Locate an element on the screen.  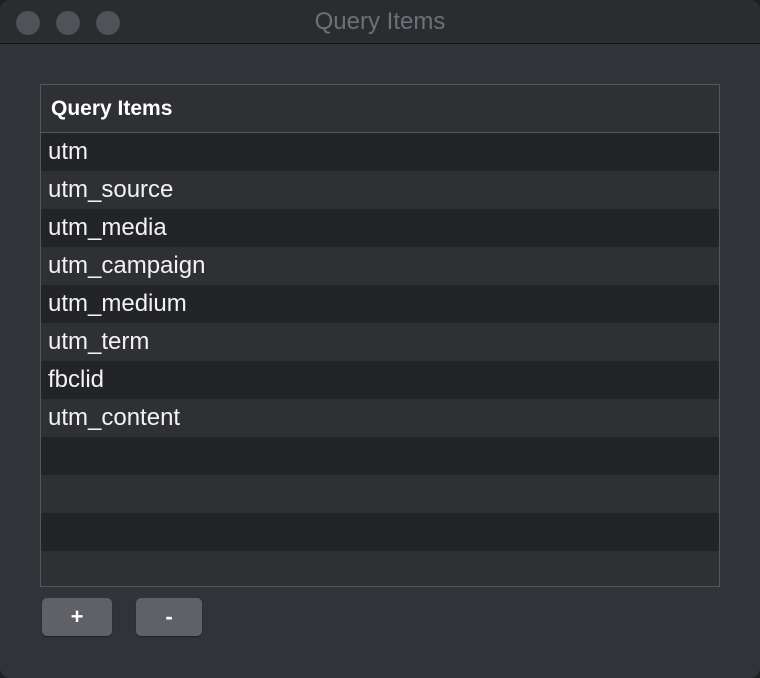
title-bar: Query Items is located at coordinates (380, 22).